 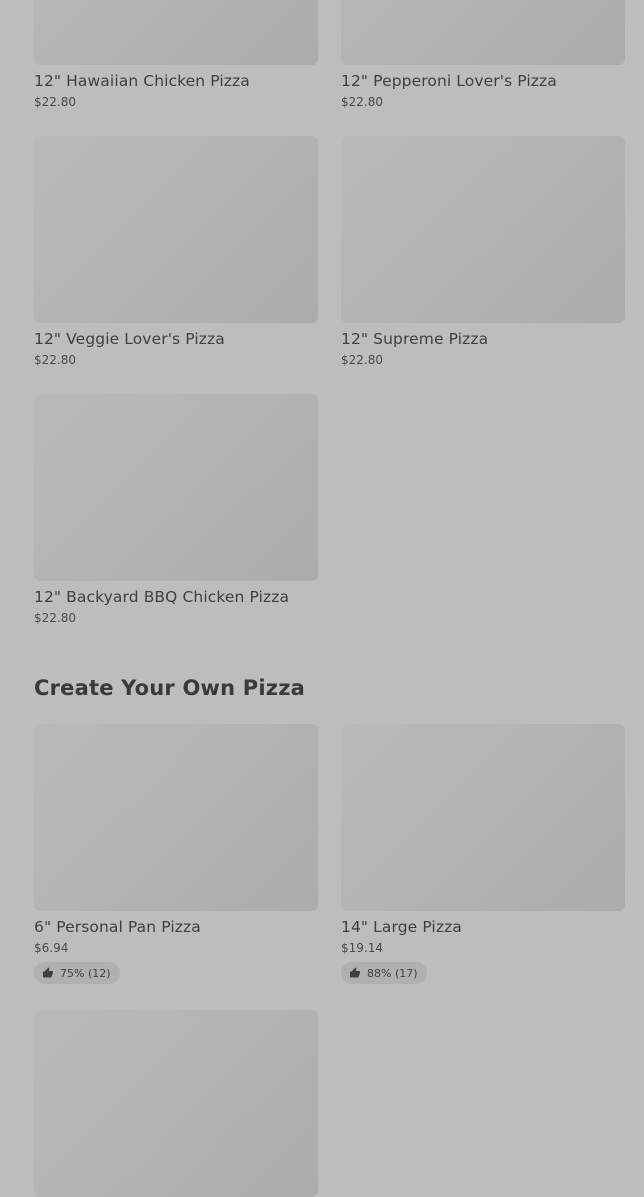 I want to click on product-card, so click(x=176, y=1103).